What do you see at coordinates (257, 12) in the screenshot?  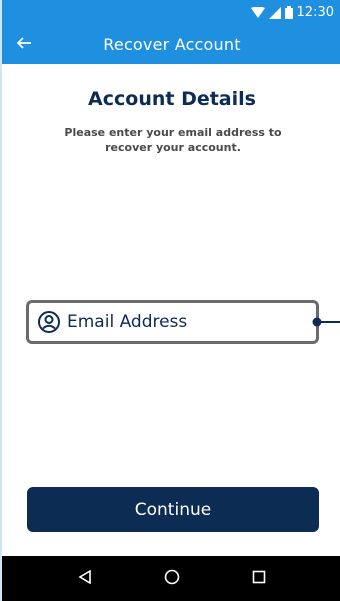 I see `wifi-icon` at bounding box center [257, 12].